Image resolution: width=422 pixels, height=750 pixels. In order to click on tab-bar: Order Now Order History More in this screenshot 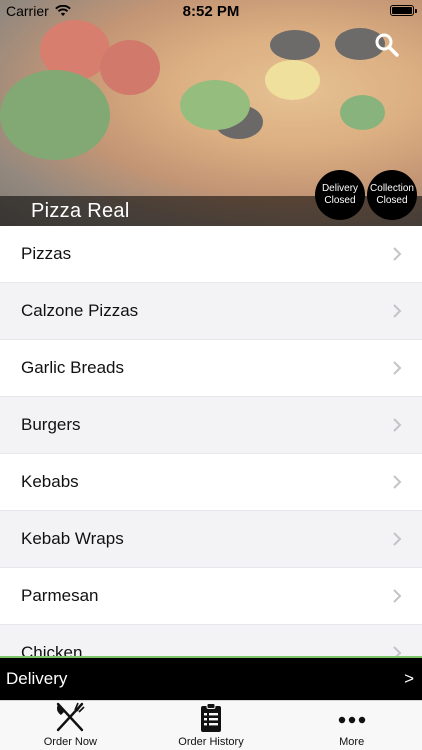, I will do `click(211, 725)`.